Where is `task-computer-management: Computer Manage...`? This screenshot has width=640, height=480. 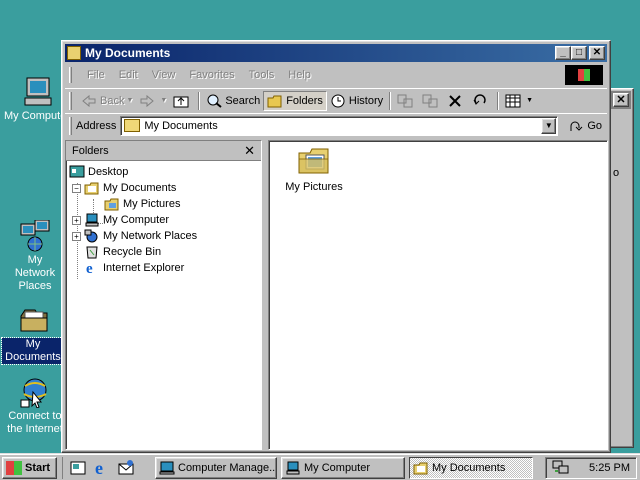 task-computer-management: Computer Manage... is located at coordinates (216, 468).